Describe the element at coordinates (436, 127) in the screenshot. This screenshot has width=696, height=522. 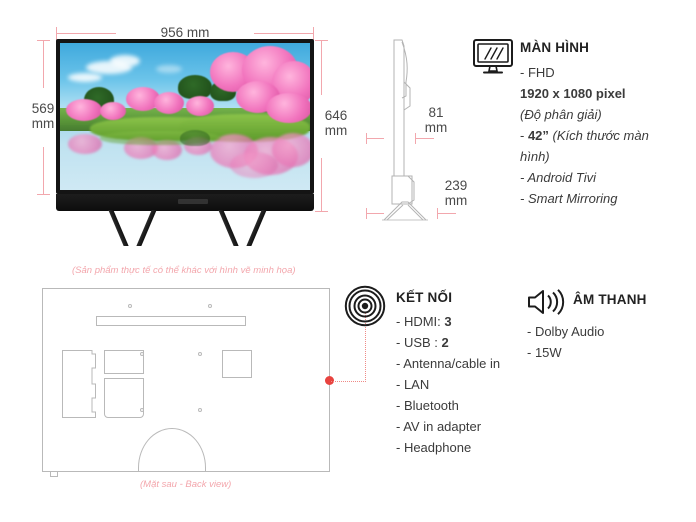
I see `depth-label-line2: mm` at that location.